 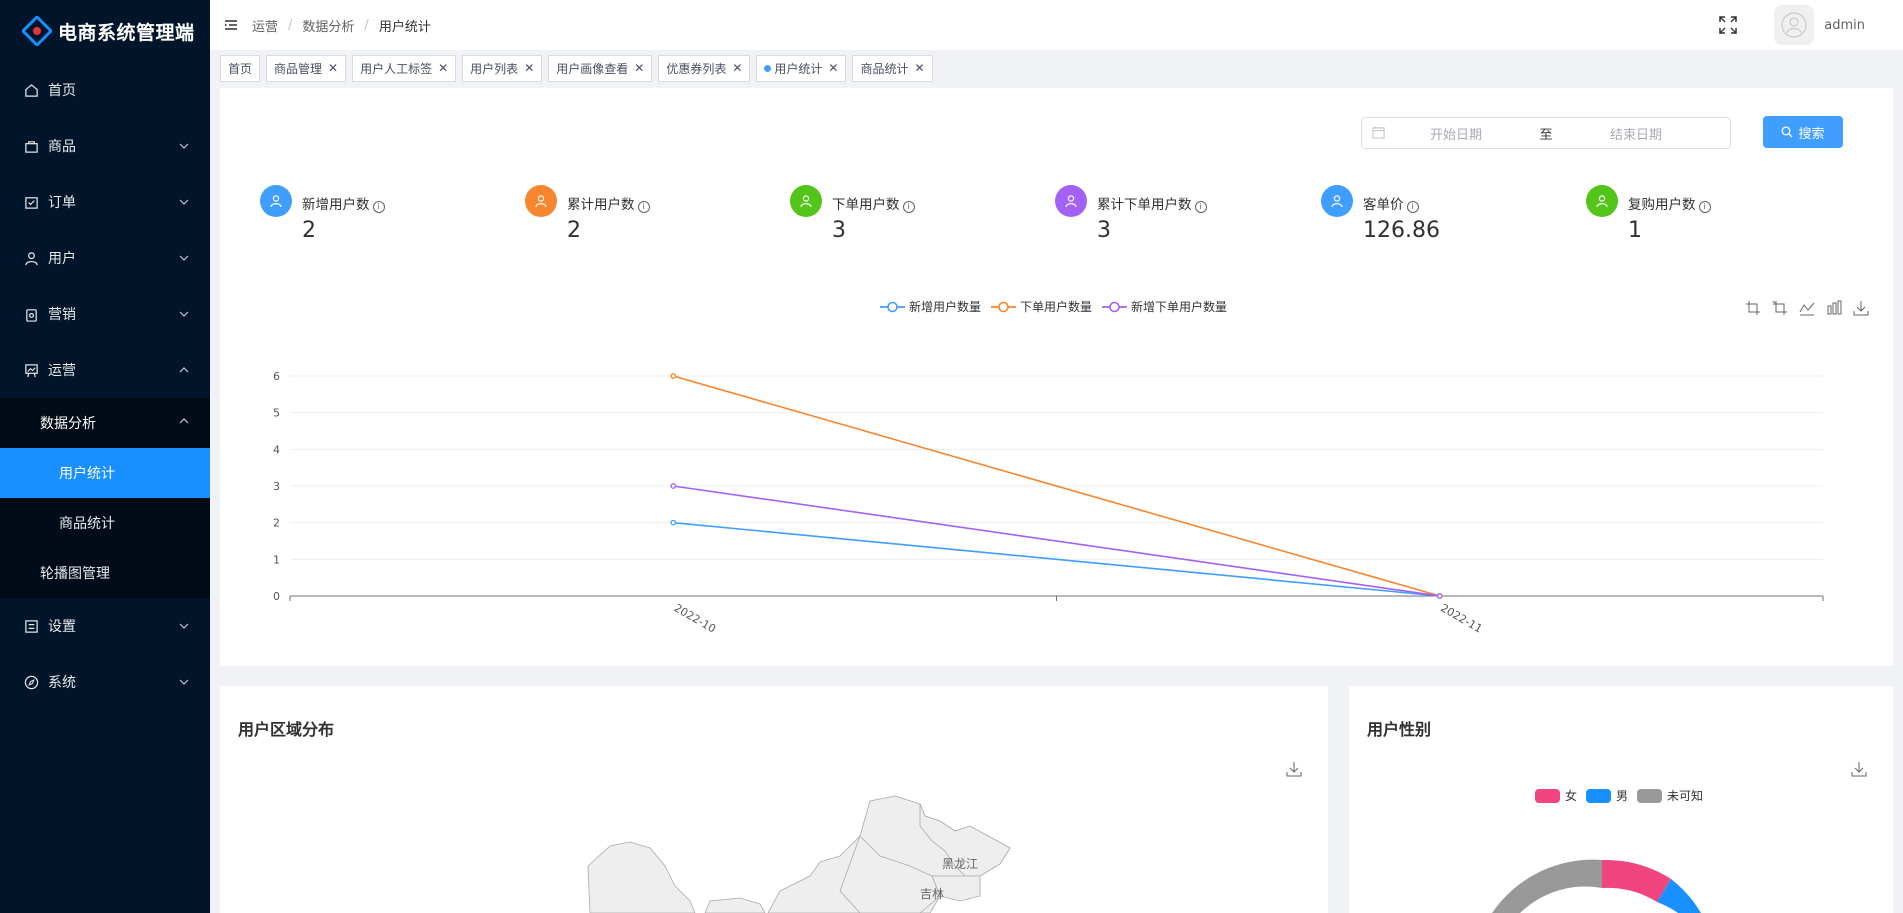 I want to click on donut-slice-female, so click(x=1636, y=880).